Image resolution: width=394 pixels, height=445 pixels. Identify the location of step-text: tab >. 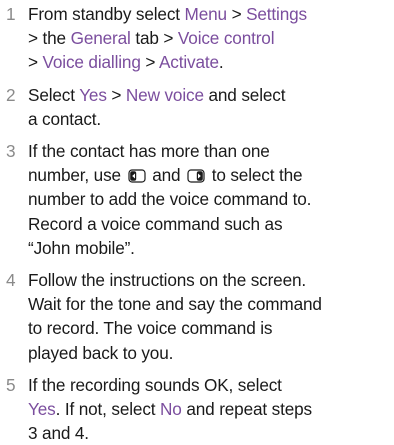
(154, 38).